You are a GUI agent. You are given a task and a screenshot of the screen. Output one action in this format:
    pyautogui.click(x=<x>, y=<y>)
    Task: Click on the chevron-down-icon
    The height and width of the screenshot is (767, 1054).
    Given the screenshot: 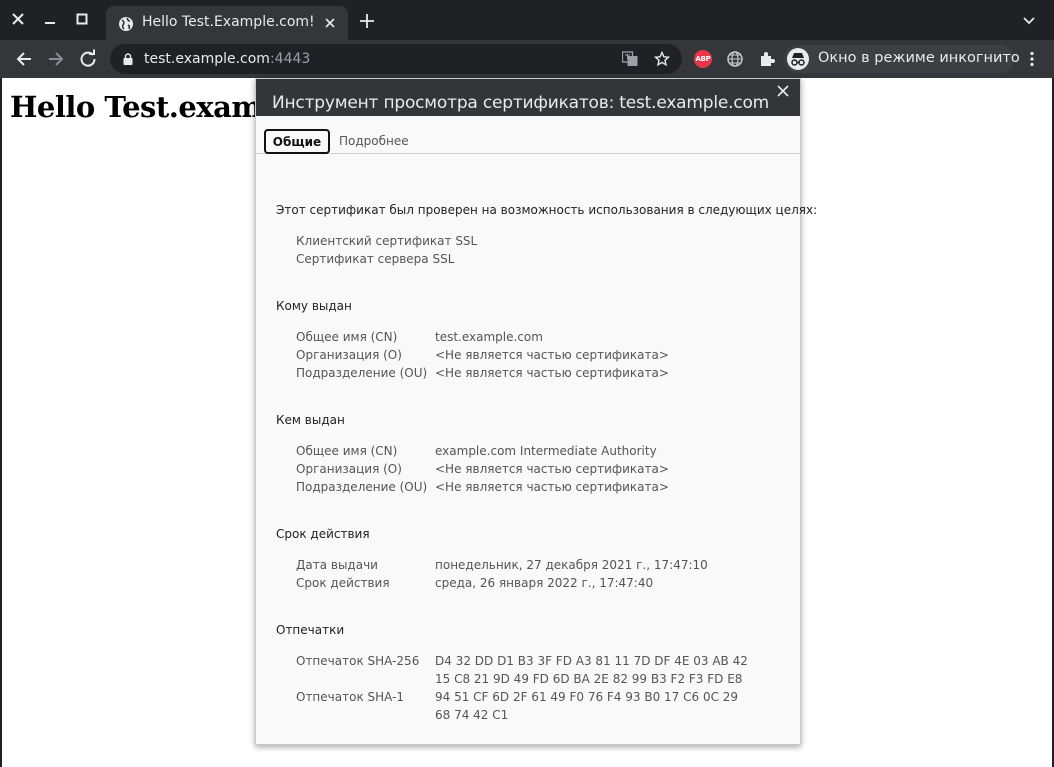 What is the action you would take?
    pyautogui.click(x=1029, y=21)
    